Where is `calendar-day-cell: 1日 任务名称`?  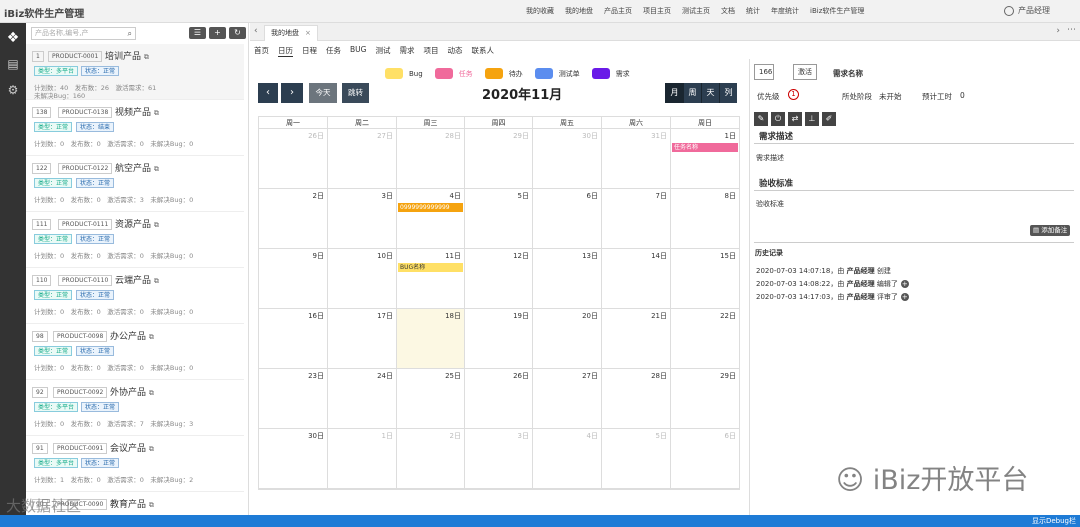
calendar-day-cell: 1日 任务名称 is located at coordinates (705, 159).